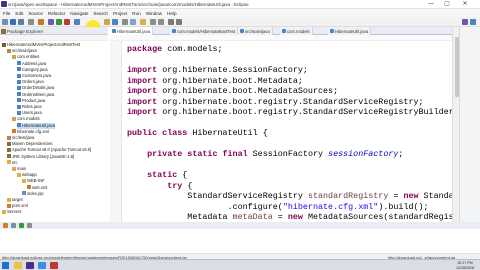 The height and width of the screenshot is (270, 480). What do you see at coordinates (21, 225) in the screenshot?
I see `servers-icon` at bounding box center [21, 225].